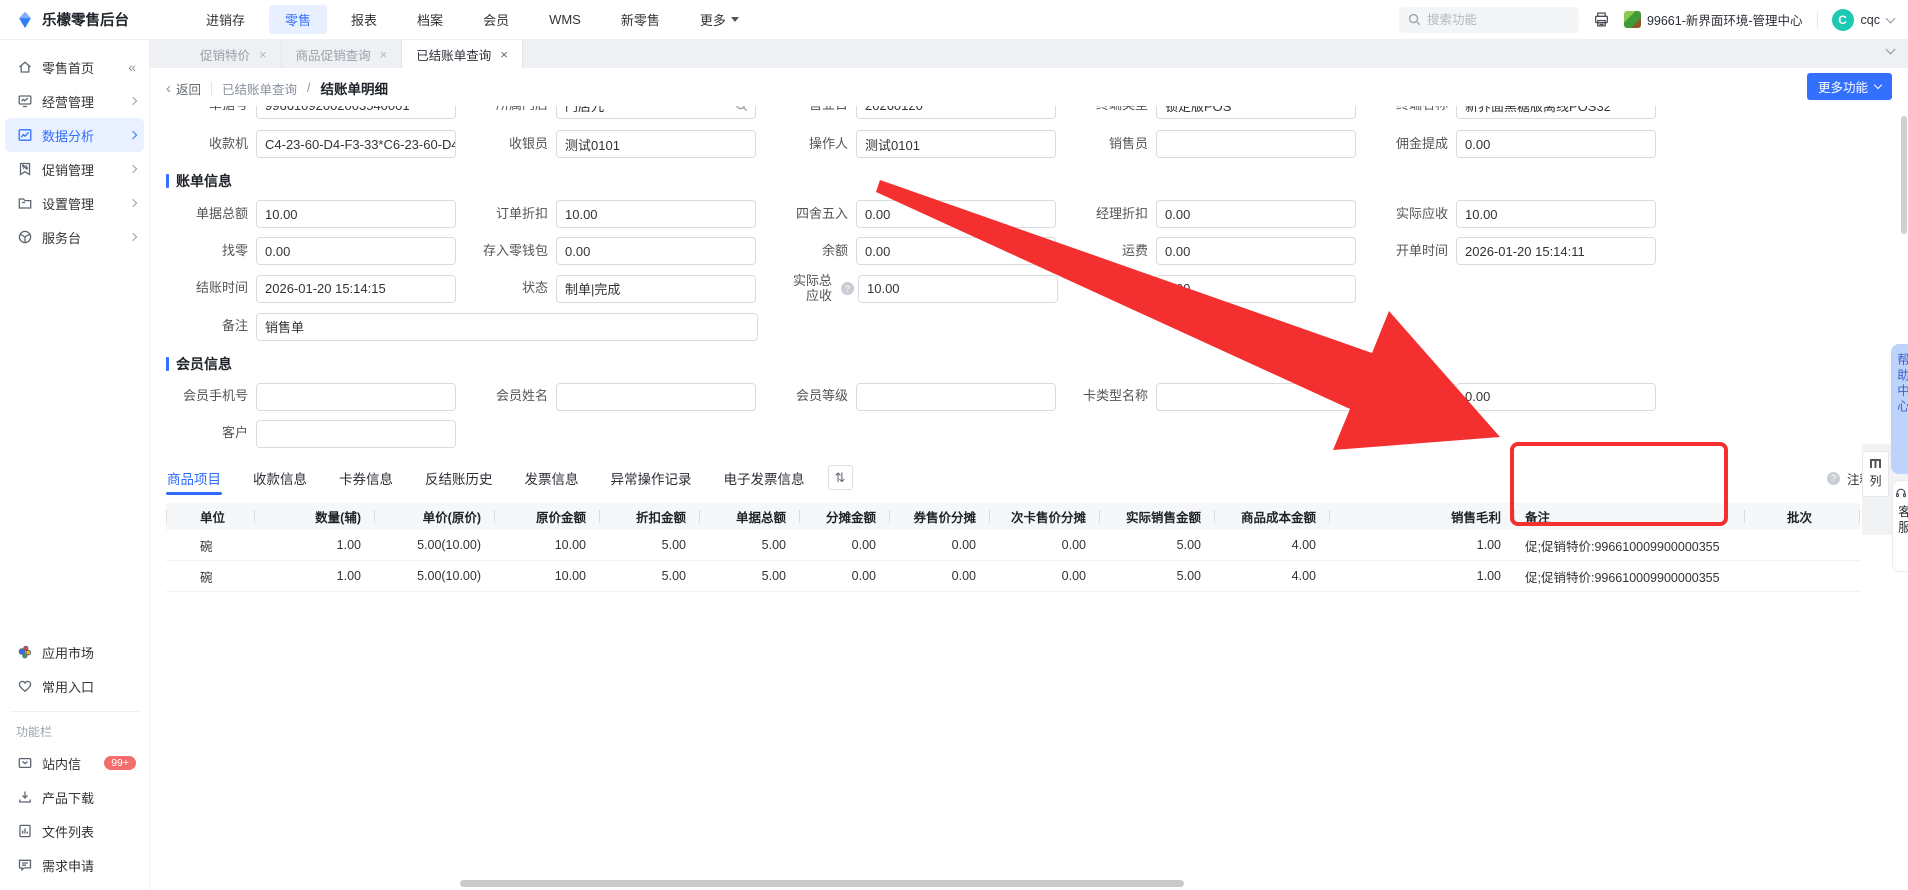 This screenshot has height=890, width=1908. I want to click on page-tab-promo-price: 促销特价 ×, so click(234, 54).